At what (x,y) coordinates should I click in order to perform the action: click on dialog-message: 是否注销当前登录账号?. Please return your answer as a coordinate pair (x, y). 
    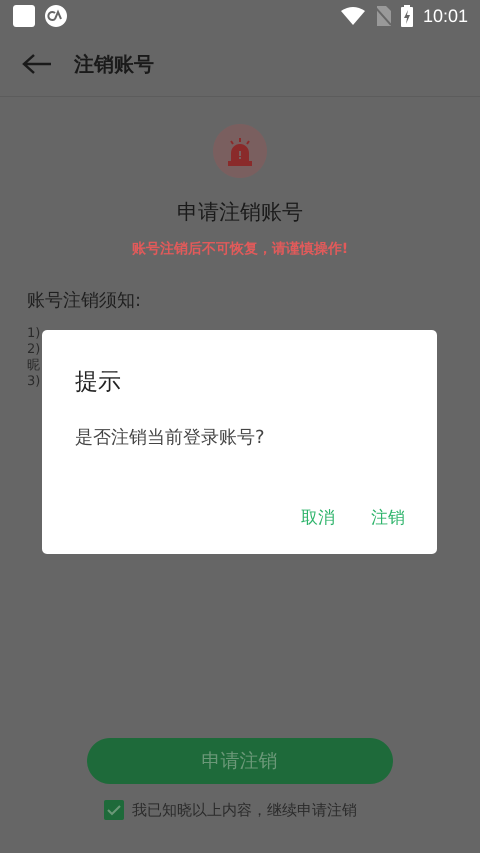
    Looking at the image, I should click on (170, 437).